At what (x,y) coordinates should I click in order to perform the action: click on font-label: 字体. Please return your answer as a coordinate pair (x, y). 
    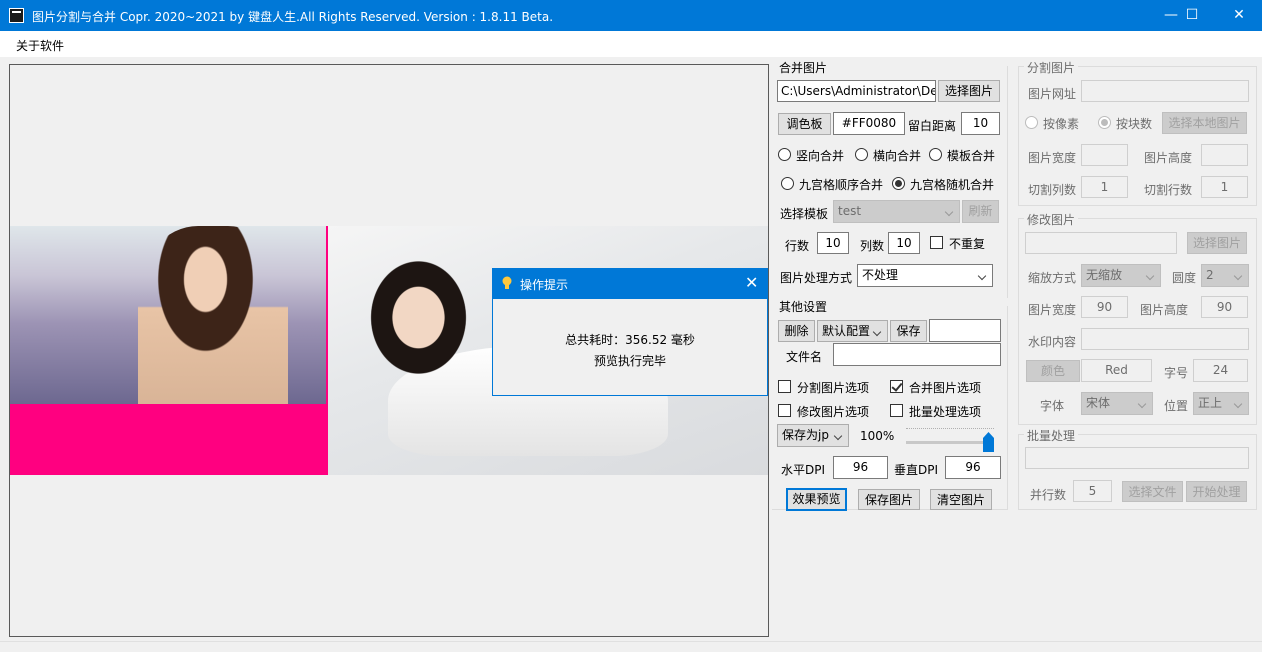
    Looking at the image, I should click on (1052, 406).